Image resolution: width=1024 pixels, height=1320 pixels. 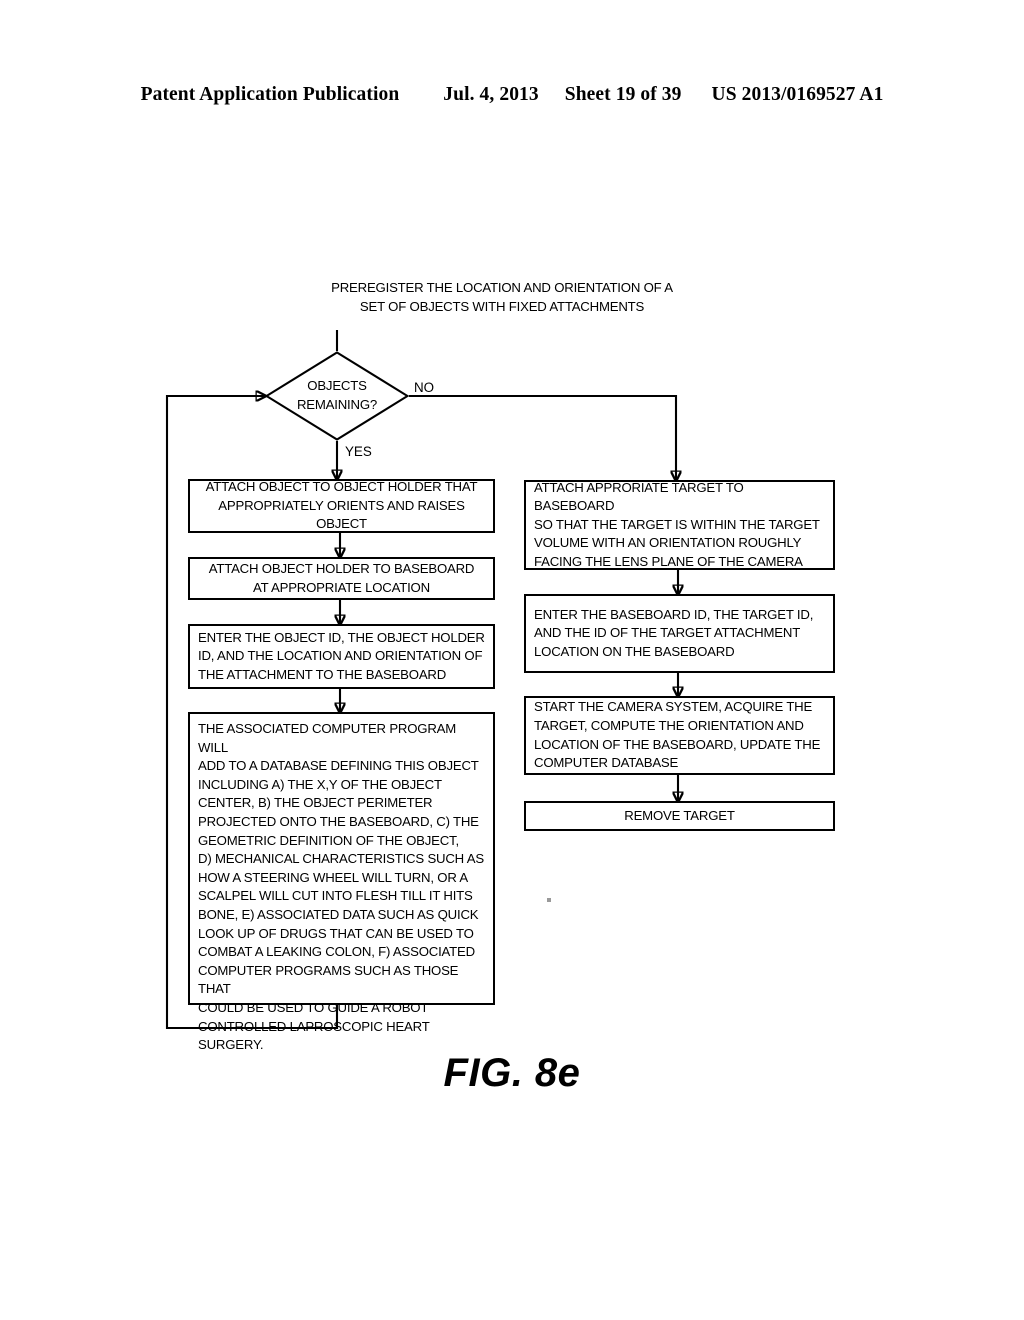 What do you see at coordinates (512, 1073) in the screenshot?
I see `figure-caption: FIG. 8e` at bounding box center [512, 1073].